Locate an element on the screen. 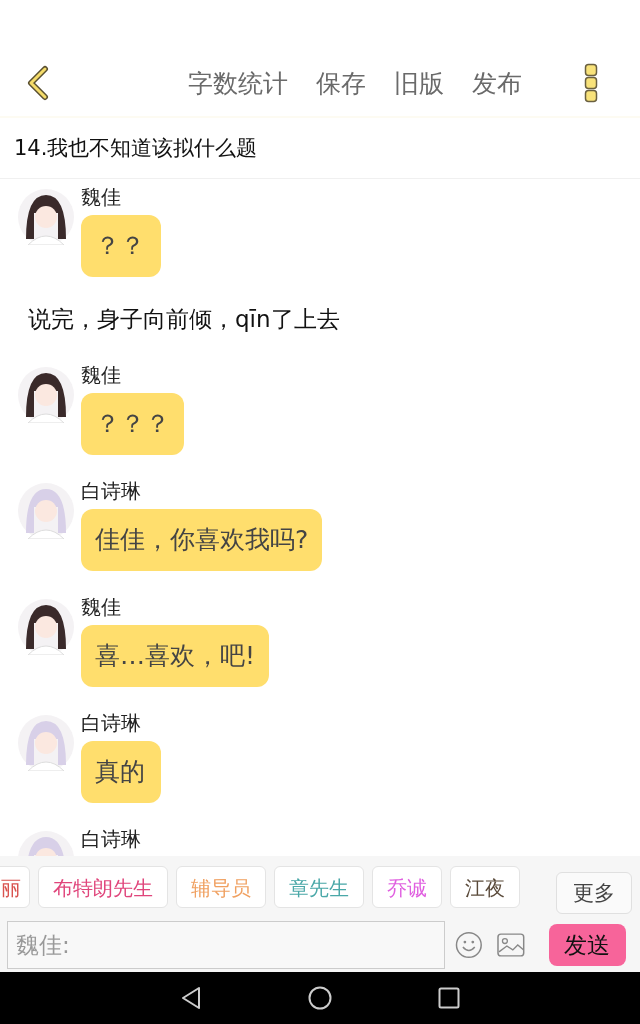 The height and width of the screenshot is (1024, 640). message-bubble: 佳佳，你喜欢我吗? is located at coordinates (202, 540).